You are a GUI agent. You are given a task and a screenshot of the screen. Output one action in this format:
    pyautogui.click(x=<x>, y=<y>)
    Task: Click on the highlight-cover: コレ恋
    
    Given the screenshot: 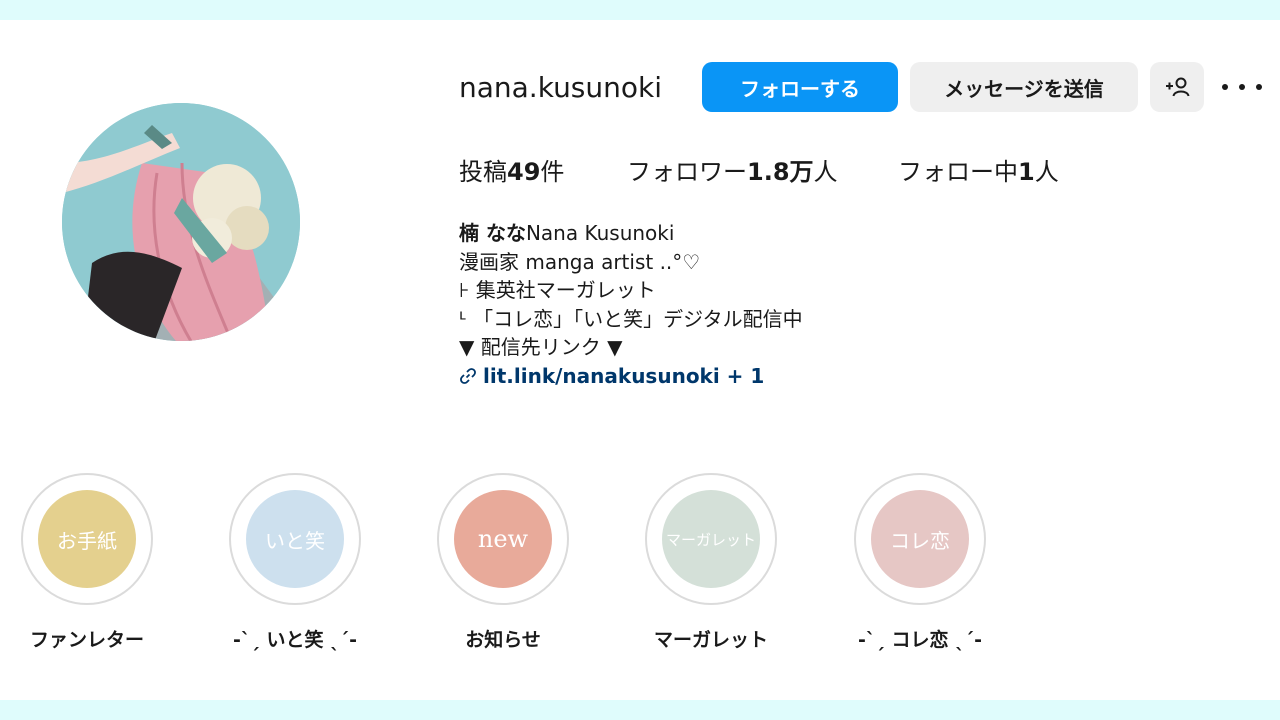 What is the action you would take?
    pyautogui.click(x=920, y=539)
    